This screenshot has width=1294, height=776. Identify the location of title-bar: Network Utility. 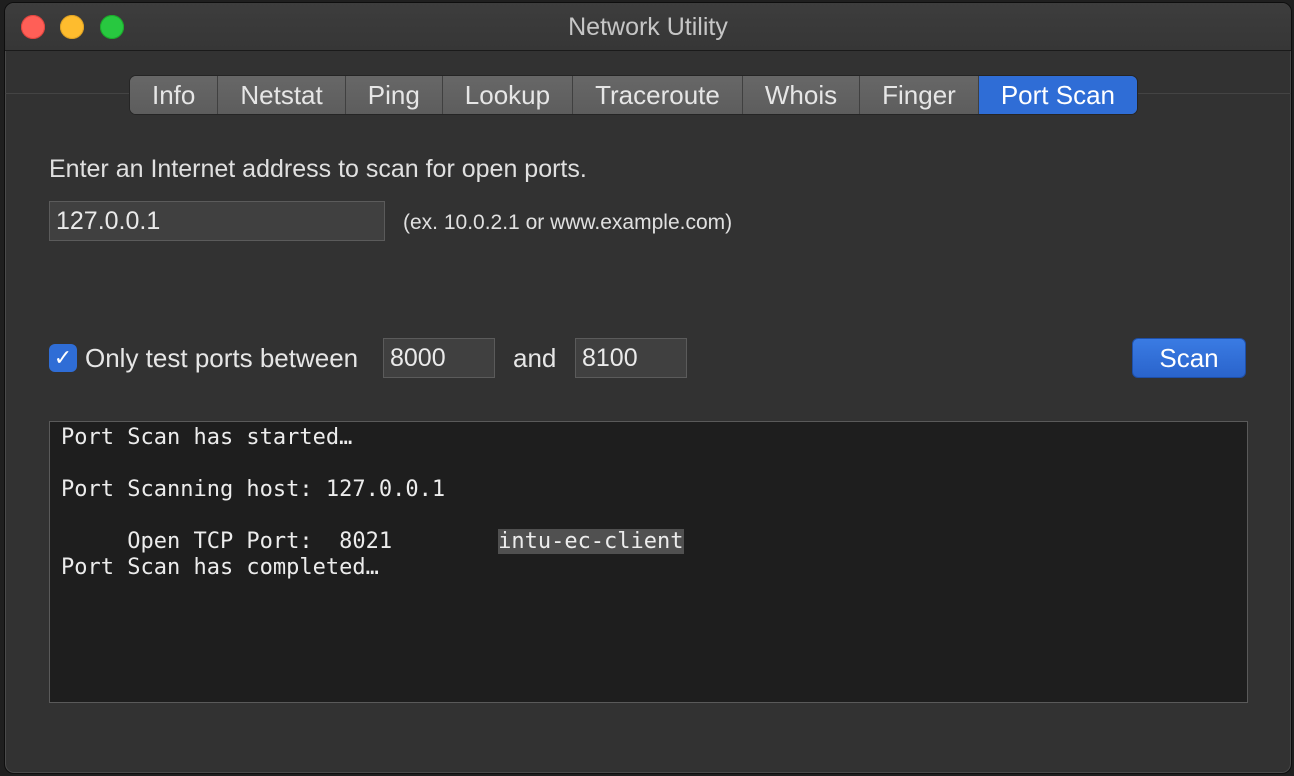
(648, 27).